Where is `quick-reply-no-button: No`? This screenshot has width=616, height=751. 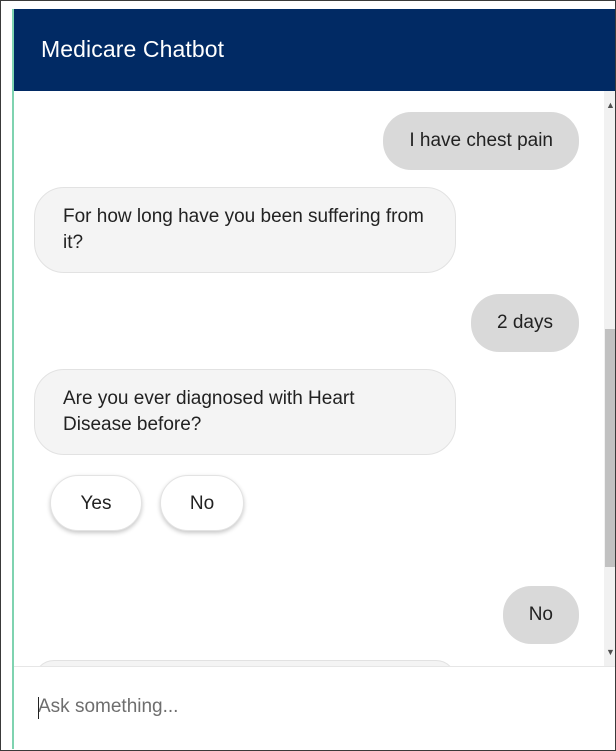
quick-reply-no-button: No is located at coordinates (202, 503).